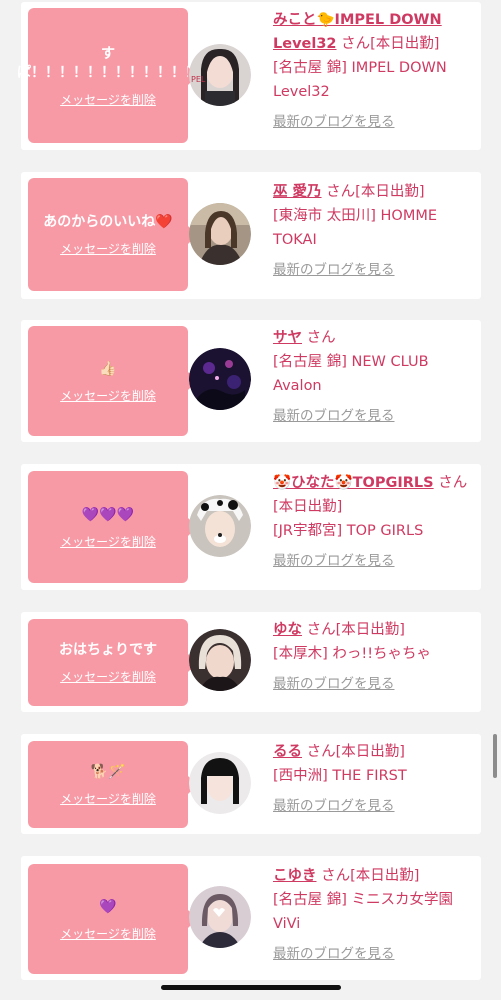 The width and height of the screenshot is (501, 1000). I want to click on message-bubble: 💜💜💜 メッセージを削除, so click(112, 527).